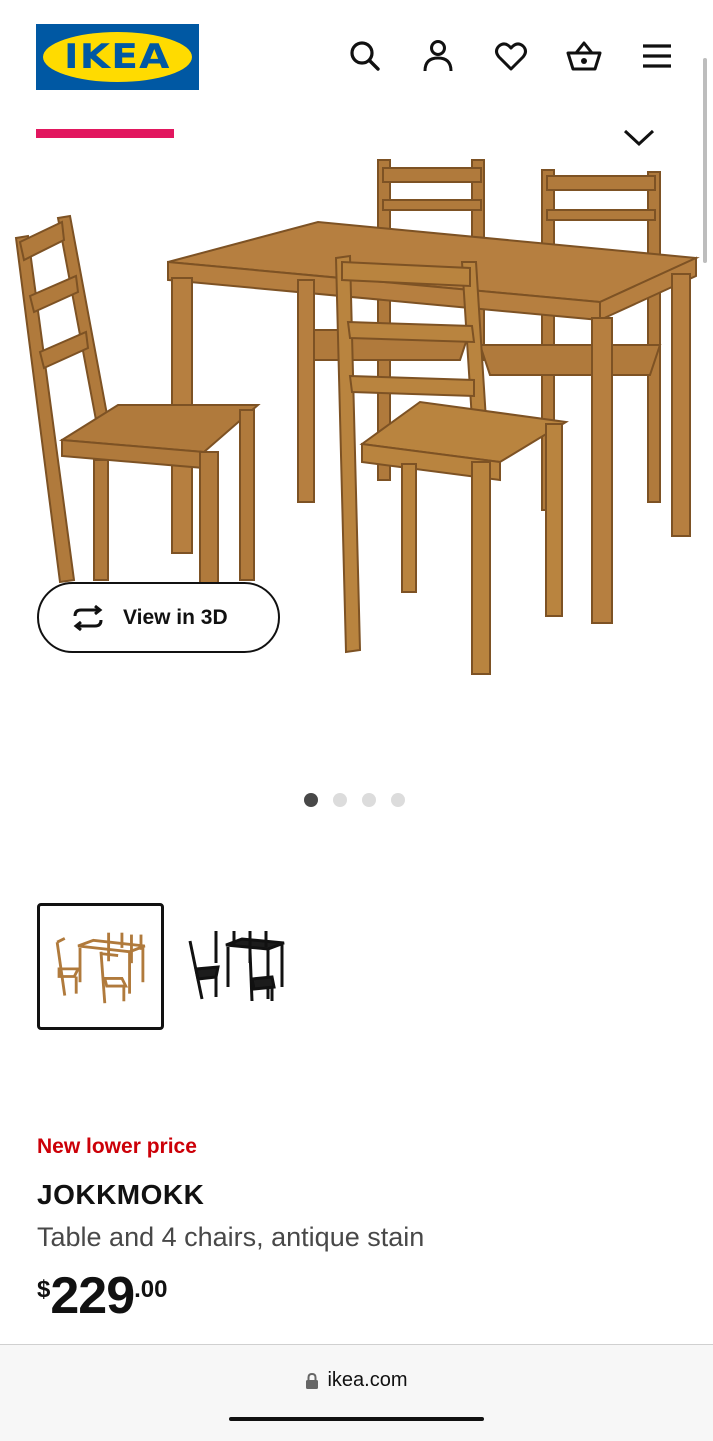 The width and height of the screenshot is (713, 1441). I want to click on search-icon, so click(365, 56).